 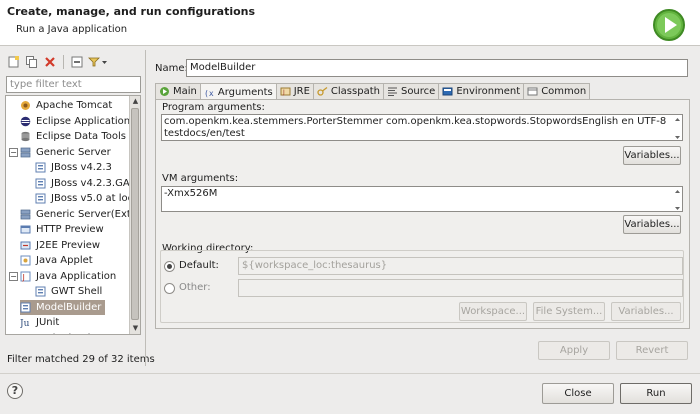 I want to click on vm-args-field: -Xmx526M, so click(x=422, y=199).